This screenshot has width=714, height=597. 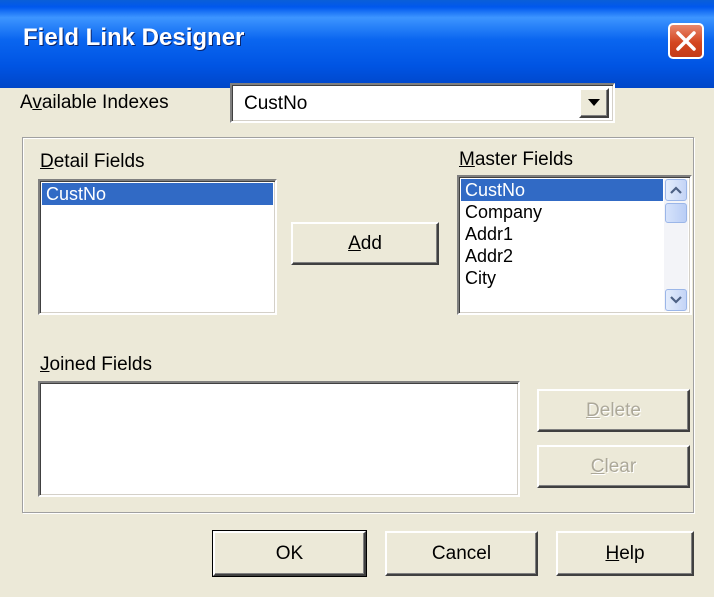 I want to click on help-button: Help, so click(x=625, y=553).